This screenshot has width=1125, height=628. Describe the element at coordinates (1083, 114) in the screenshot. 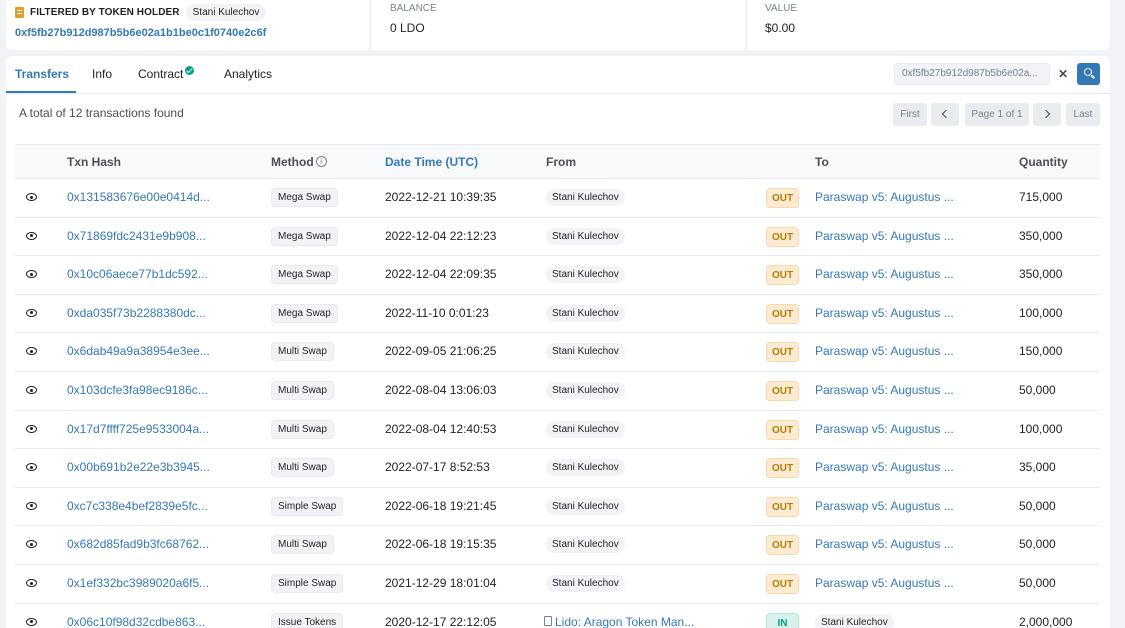

I see `page-last-button: Last` at that location.